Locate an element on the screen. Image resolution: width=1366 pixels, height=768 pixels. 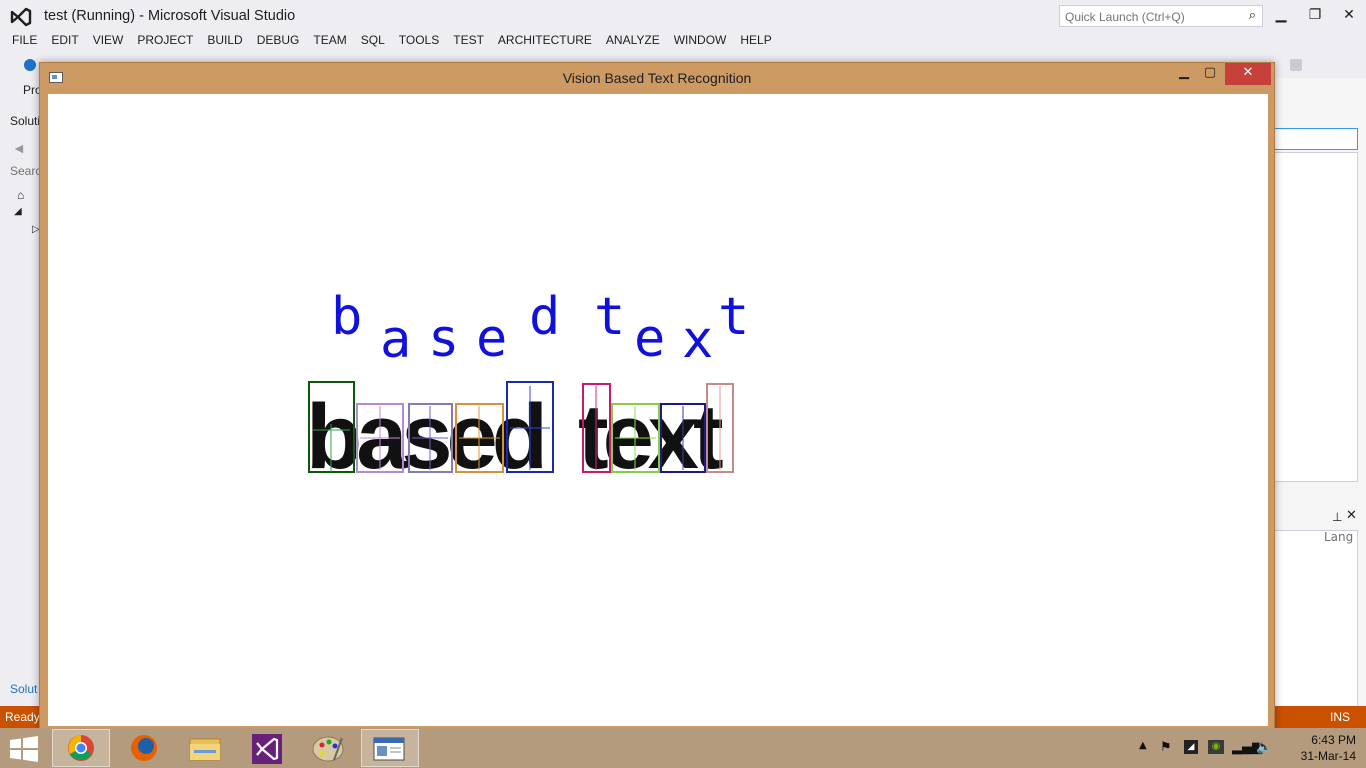
app-minimize-button: ▁ is located at coordinates (1184, 74).